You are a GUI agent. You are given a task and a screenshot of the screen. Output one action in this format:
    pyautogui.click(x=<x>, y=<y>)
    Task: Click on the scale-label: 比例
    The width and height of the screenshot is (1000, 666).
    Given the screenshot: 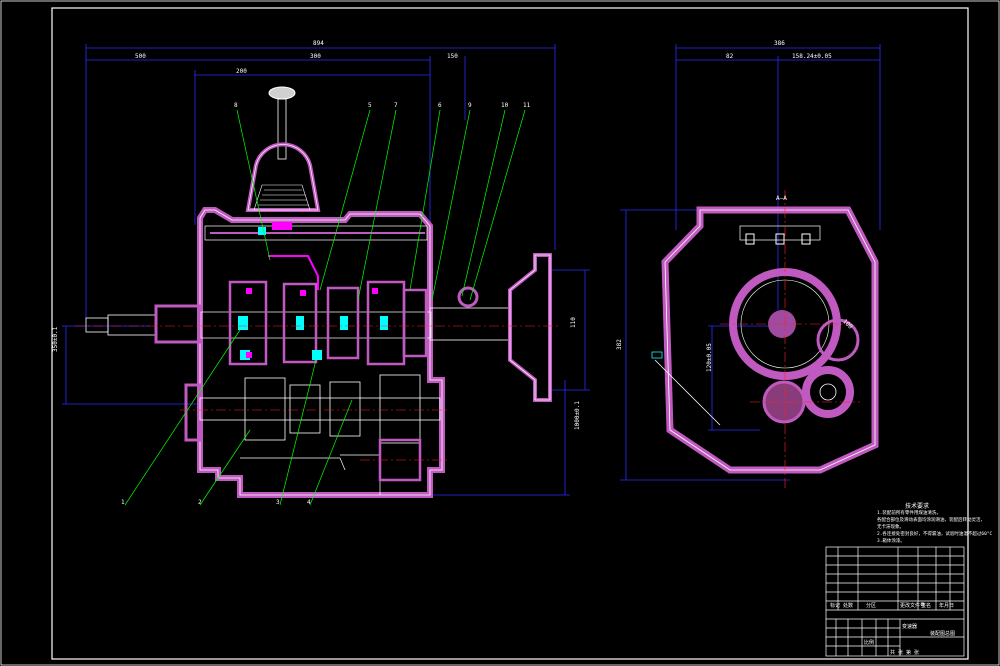 What is the action you would take?
    pyautogui.click(x=869, y=643)
    